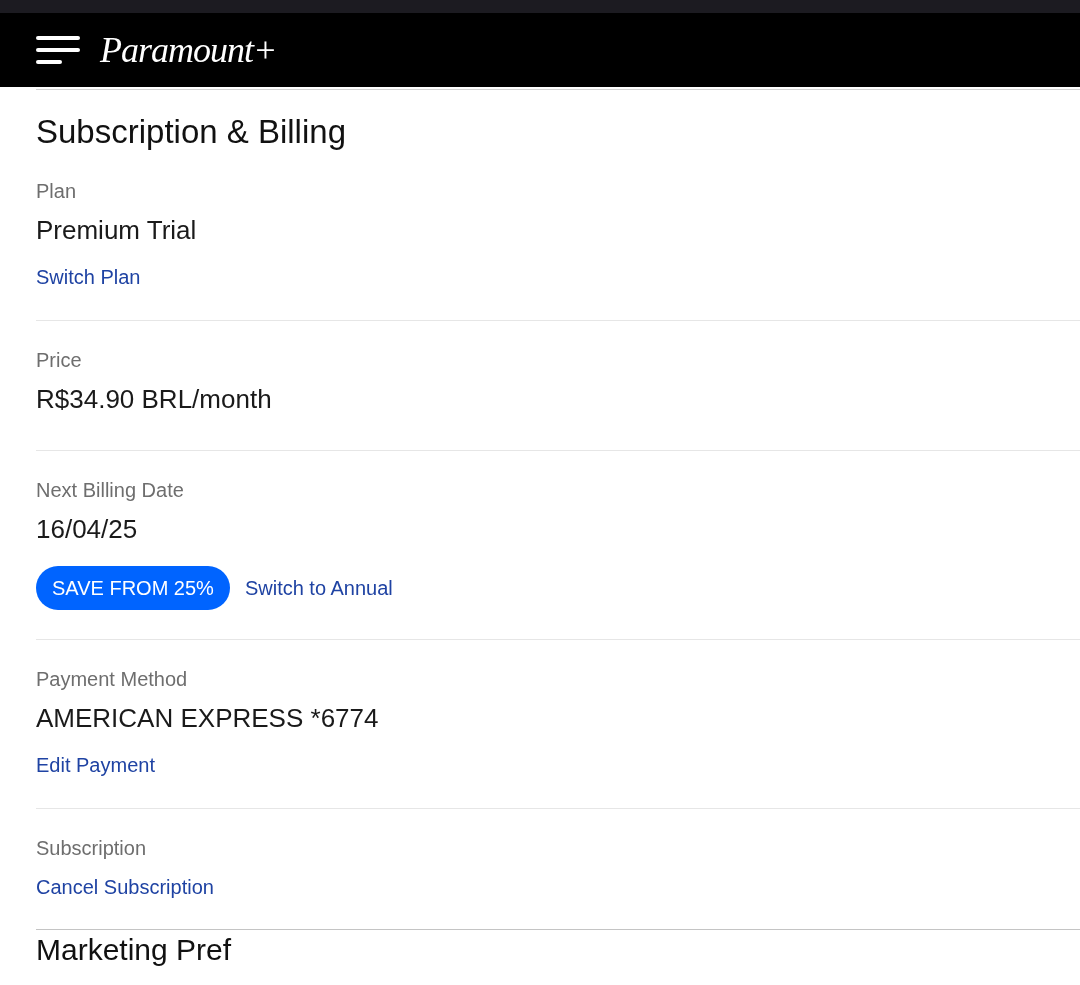  I want to click on field-value: Premium Trial, so click(117, 230).